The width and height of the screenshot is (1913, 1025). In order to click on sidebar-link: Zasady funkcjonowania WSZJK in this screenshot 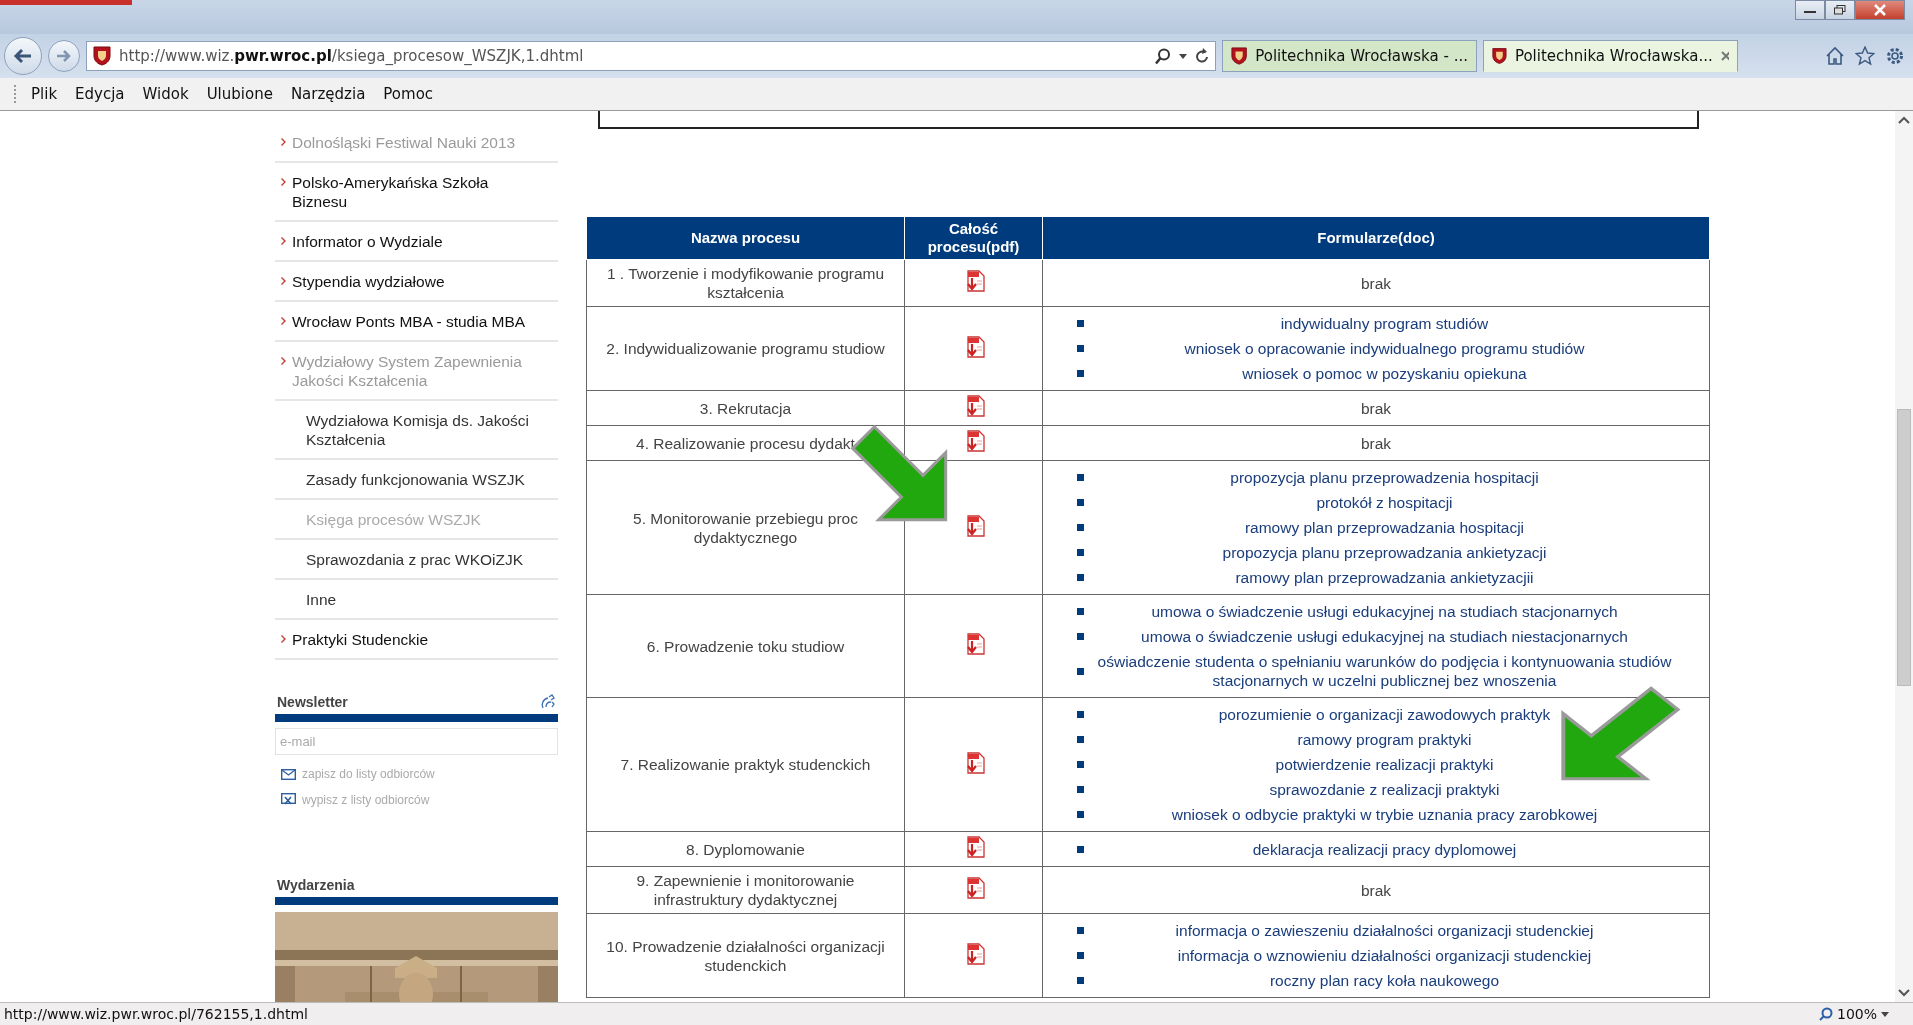, I will do `click(415, 479)`.